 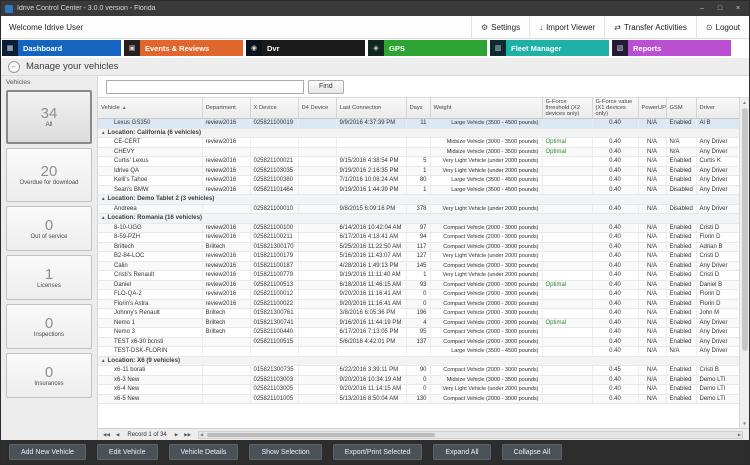 I want to click on prev-record-button: ◀, so click(x=117, y=435).